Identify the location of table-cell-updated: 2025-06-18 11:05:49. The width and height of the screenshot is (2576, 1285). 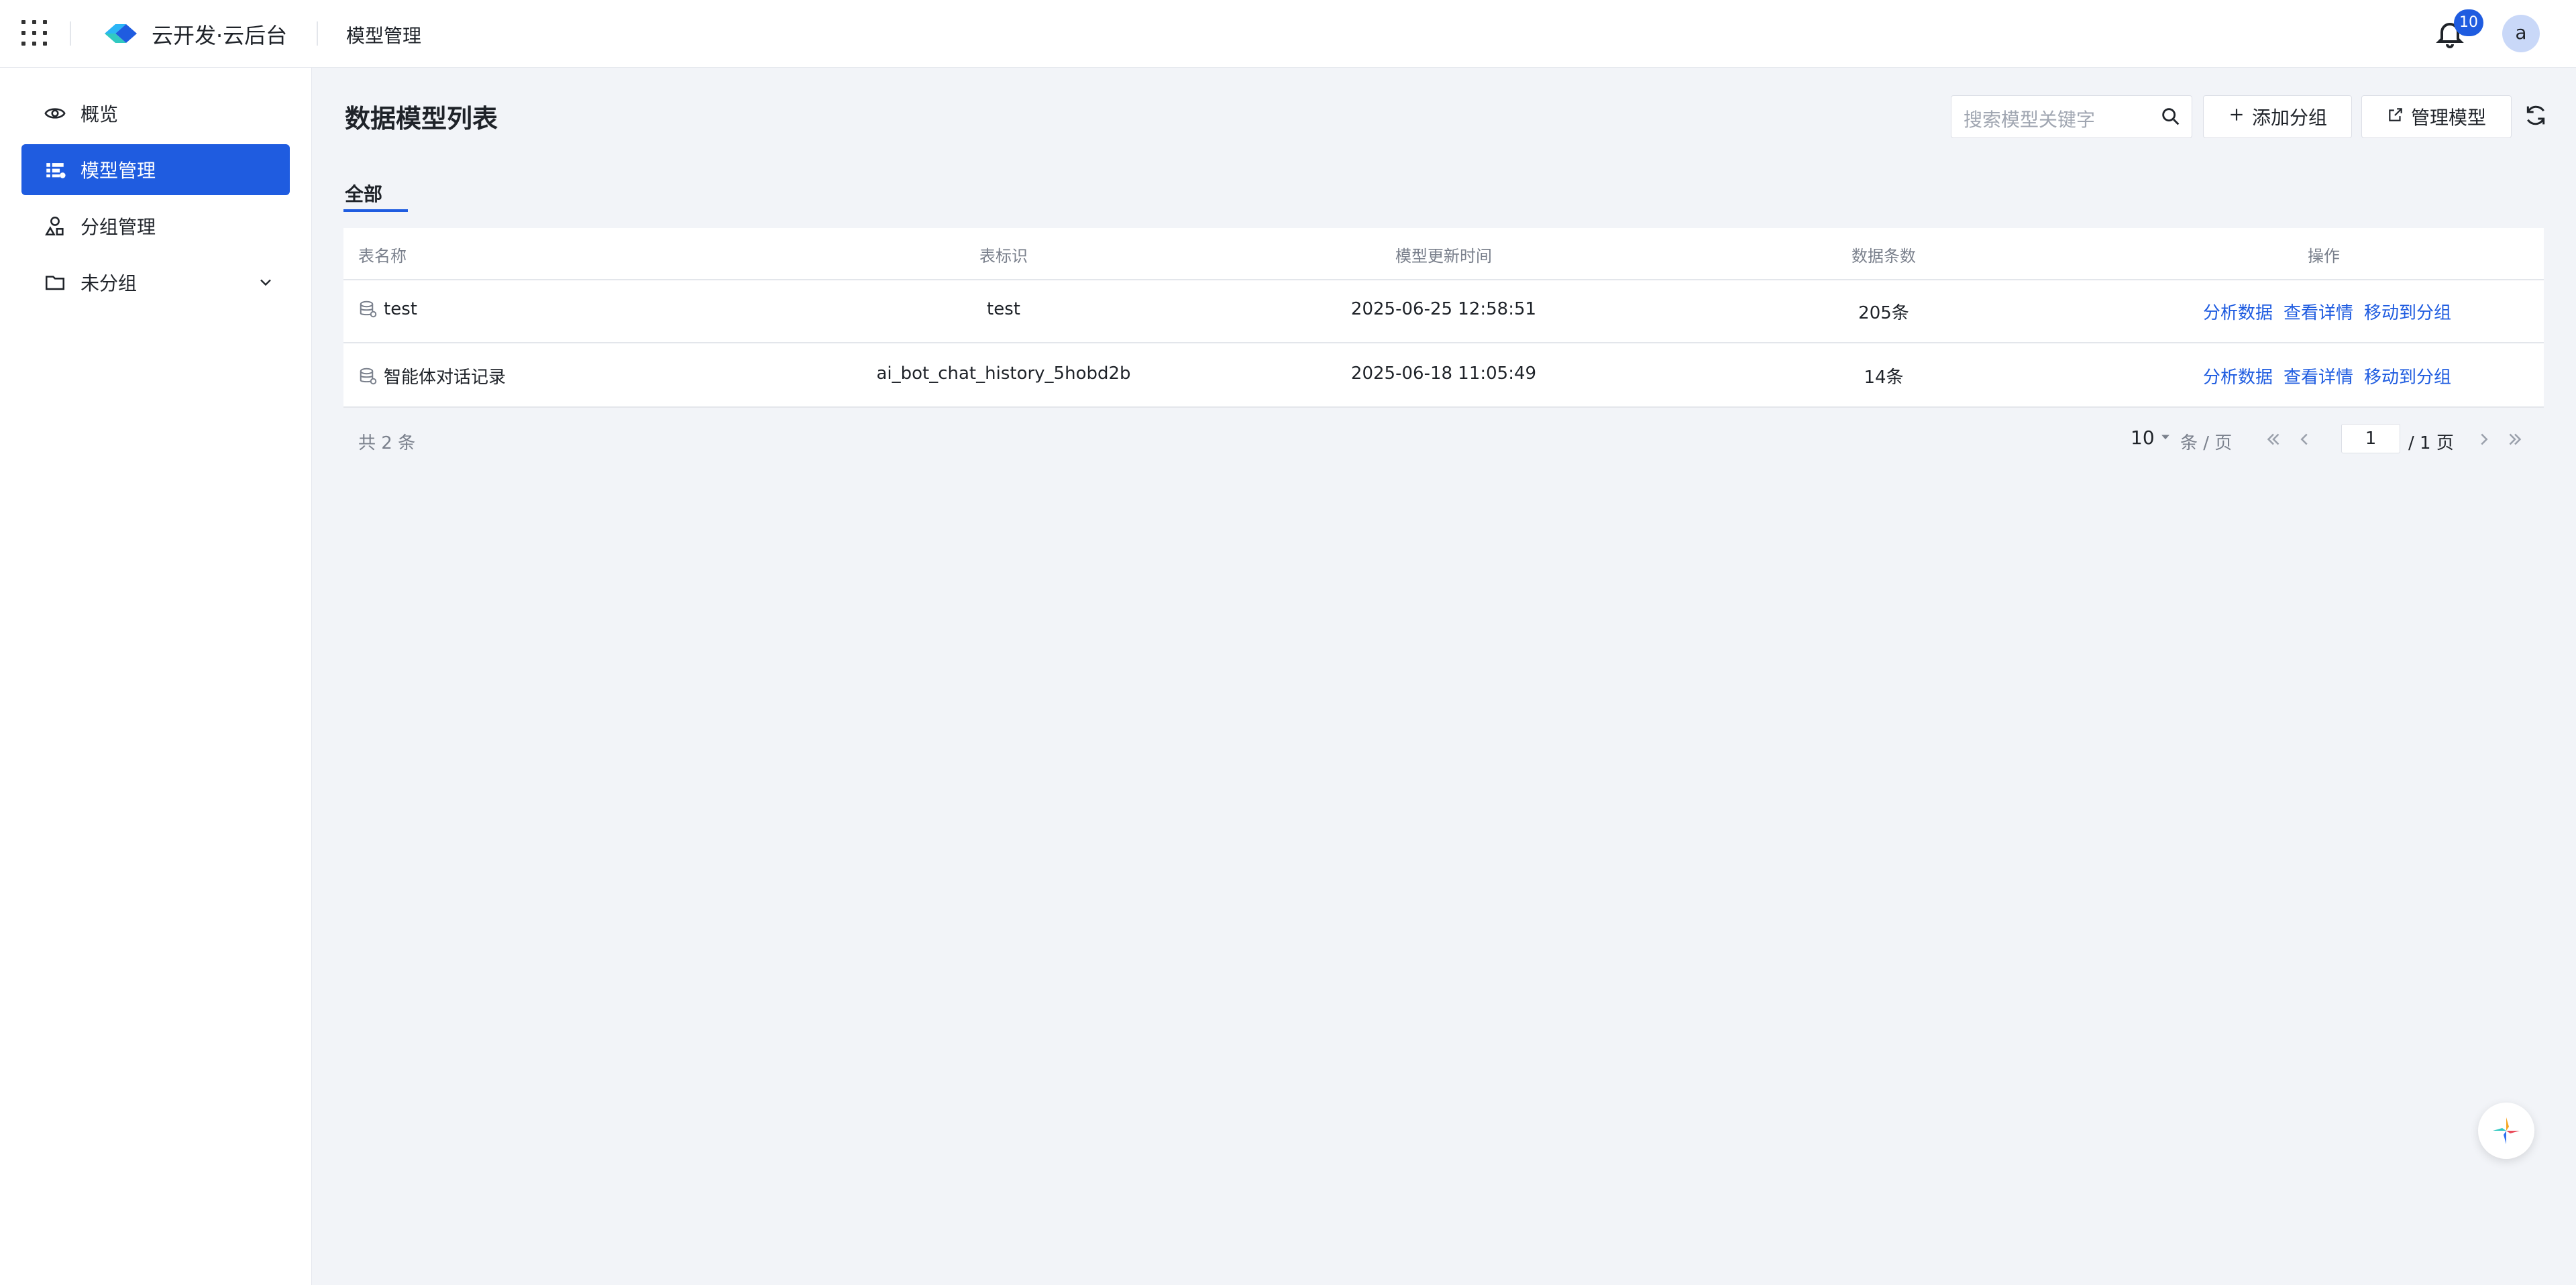
(1443, 374).